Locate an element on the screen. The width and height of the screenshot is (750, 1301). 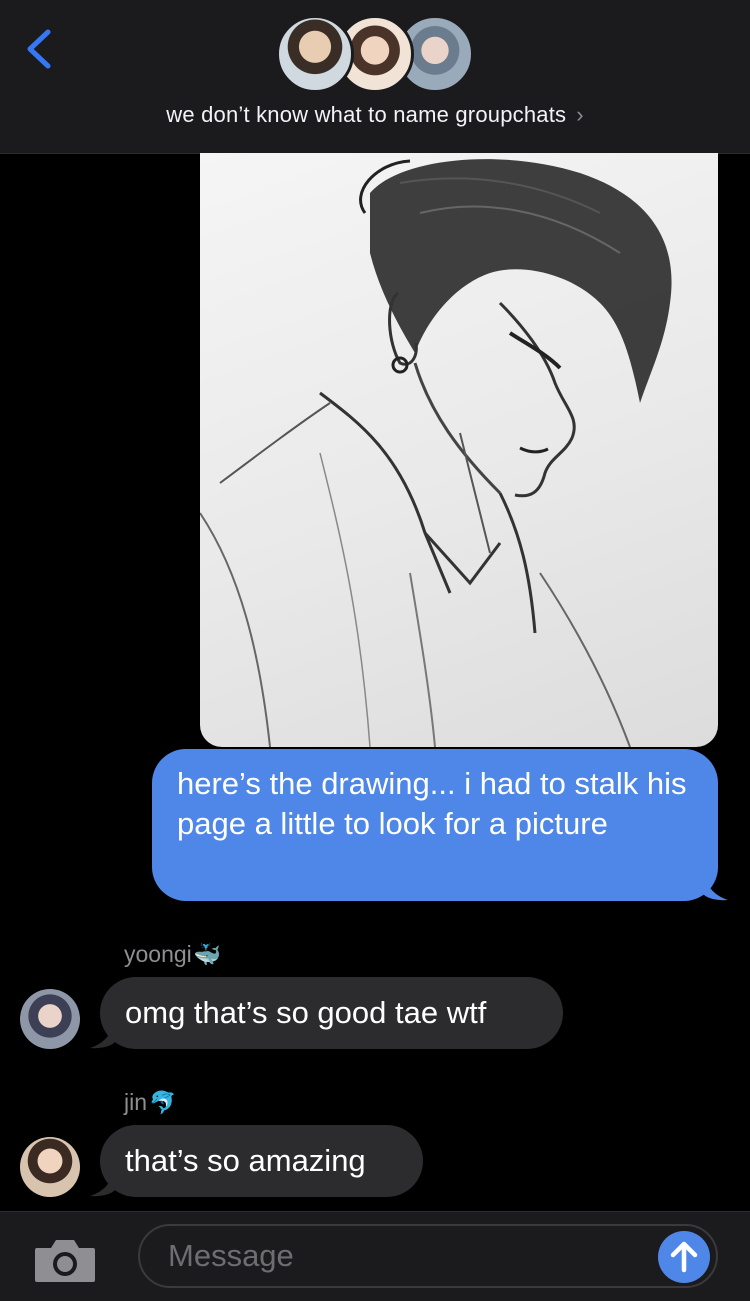
sender-name: jin🐬 is located at coordinates (150, 1102).